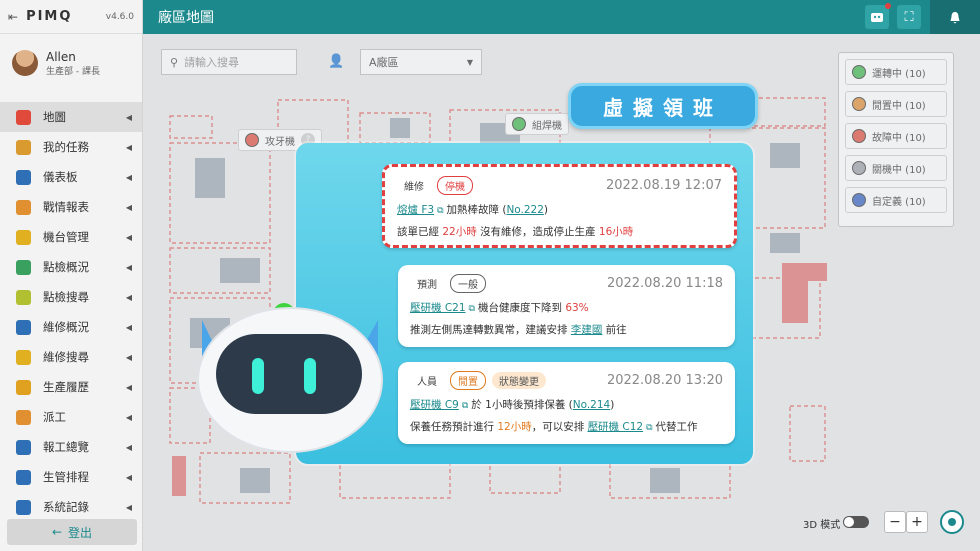 This screenshot has width=980, height=551. What do you see at coordinates (23, 207) in the screenshot?
I see `report-icon` at bounding box center [23, 207].